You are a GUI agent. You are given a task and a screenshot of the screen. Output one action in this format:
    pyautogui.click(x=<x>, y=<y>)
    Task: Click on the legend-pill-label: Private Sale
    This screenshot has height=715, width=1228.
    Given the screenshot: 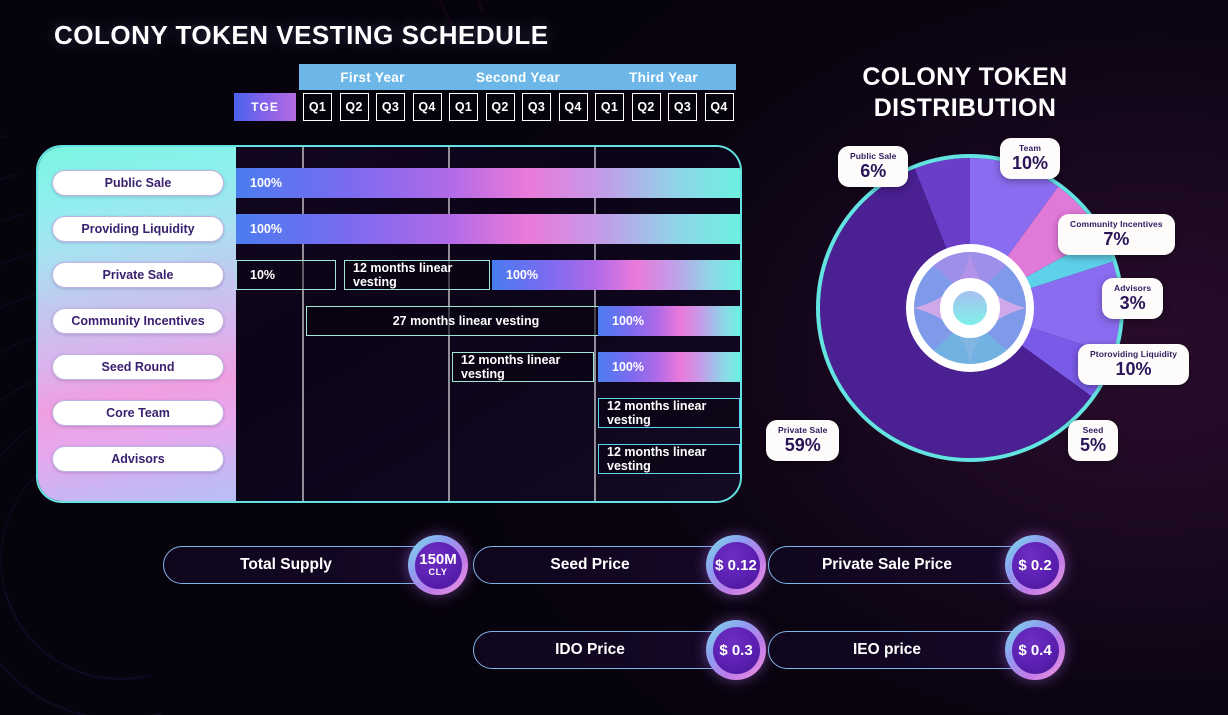 What is the action you would take?
    pyautogui.click(x=138, y=275)
    